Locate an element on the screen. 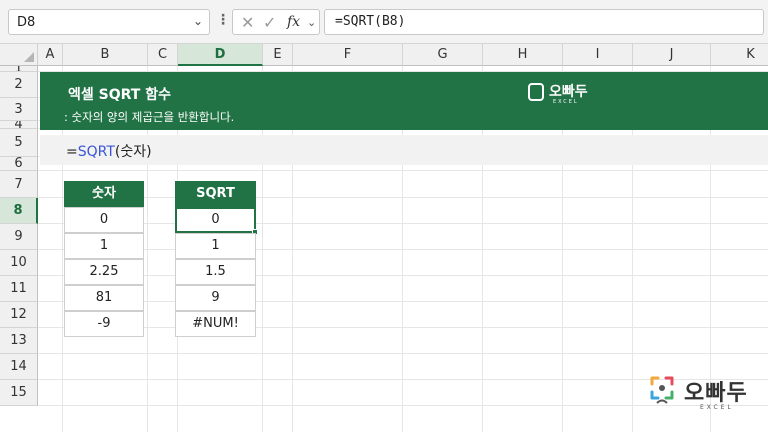 The image size is (768, 432). row-header-3: 3 is located at coordinates (19, 109).